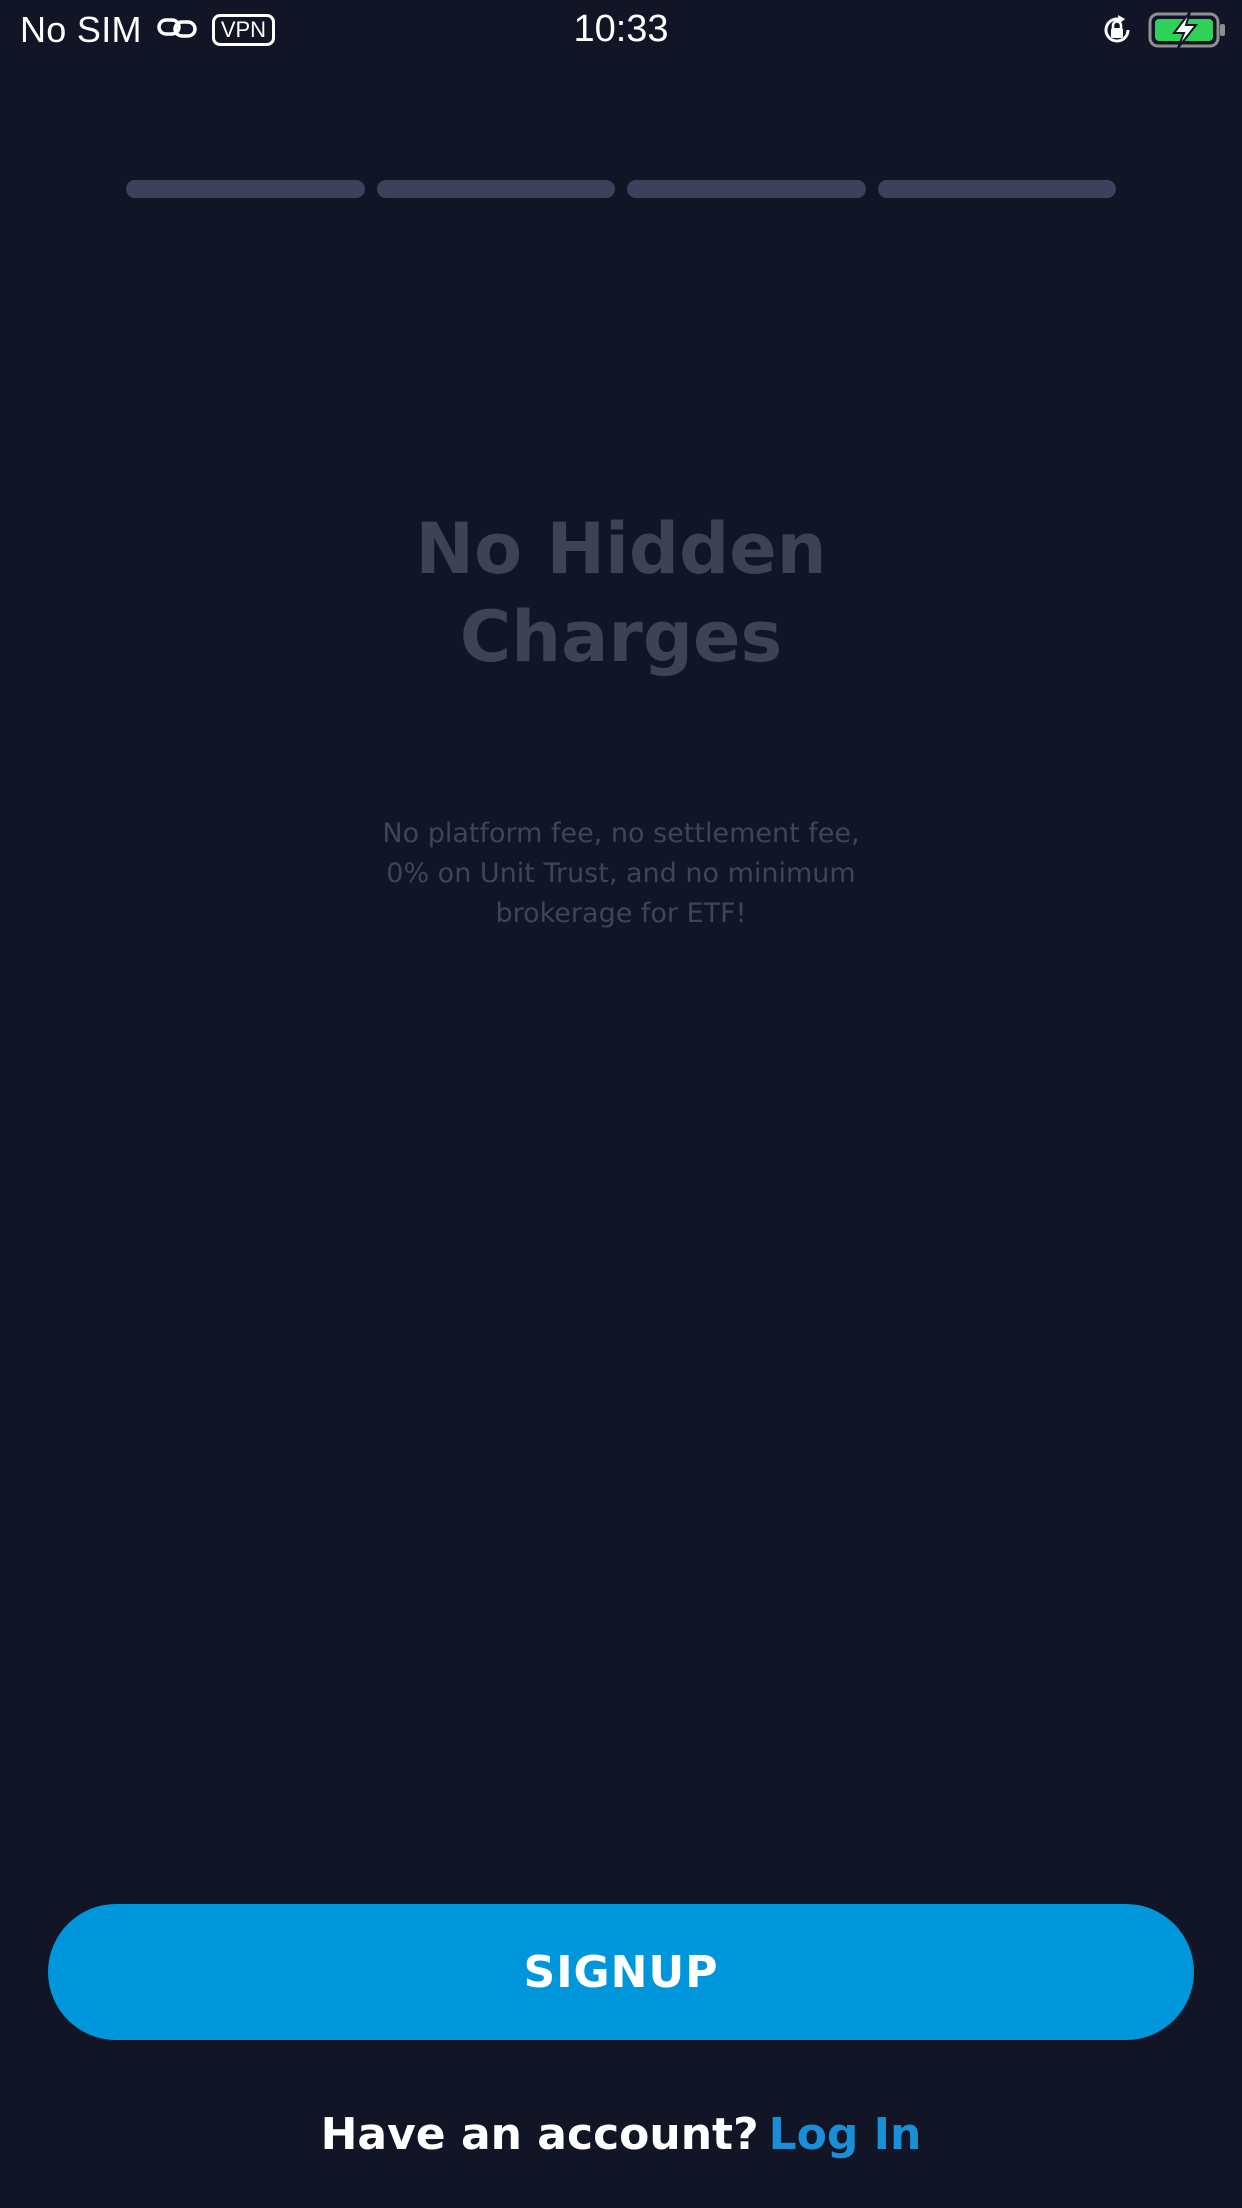 The height and width of the screenshot is (2208, 1242). I want to click on login-row: Have an account? Log In, so click(621, 2135).